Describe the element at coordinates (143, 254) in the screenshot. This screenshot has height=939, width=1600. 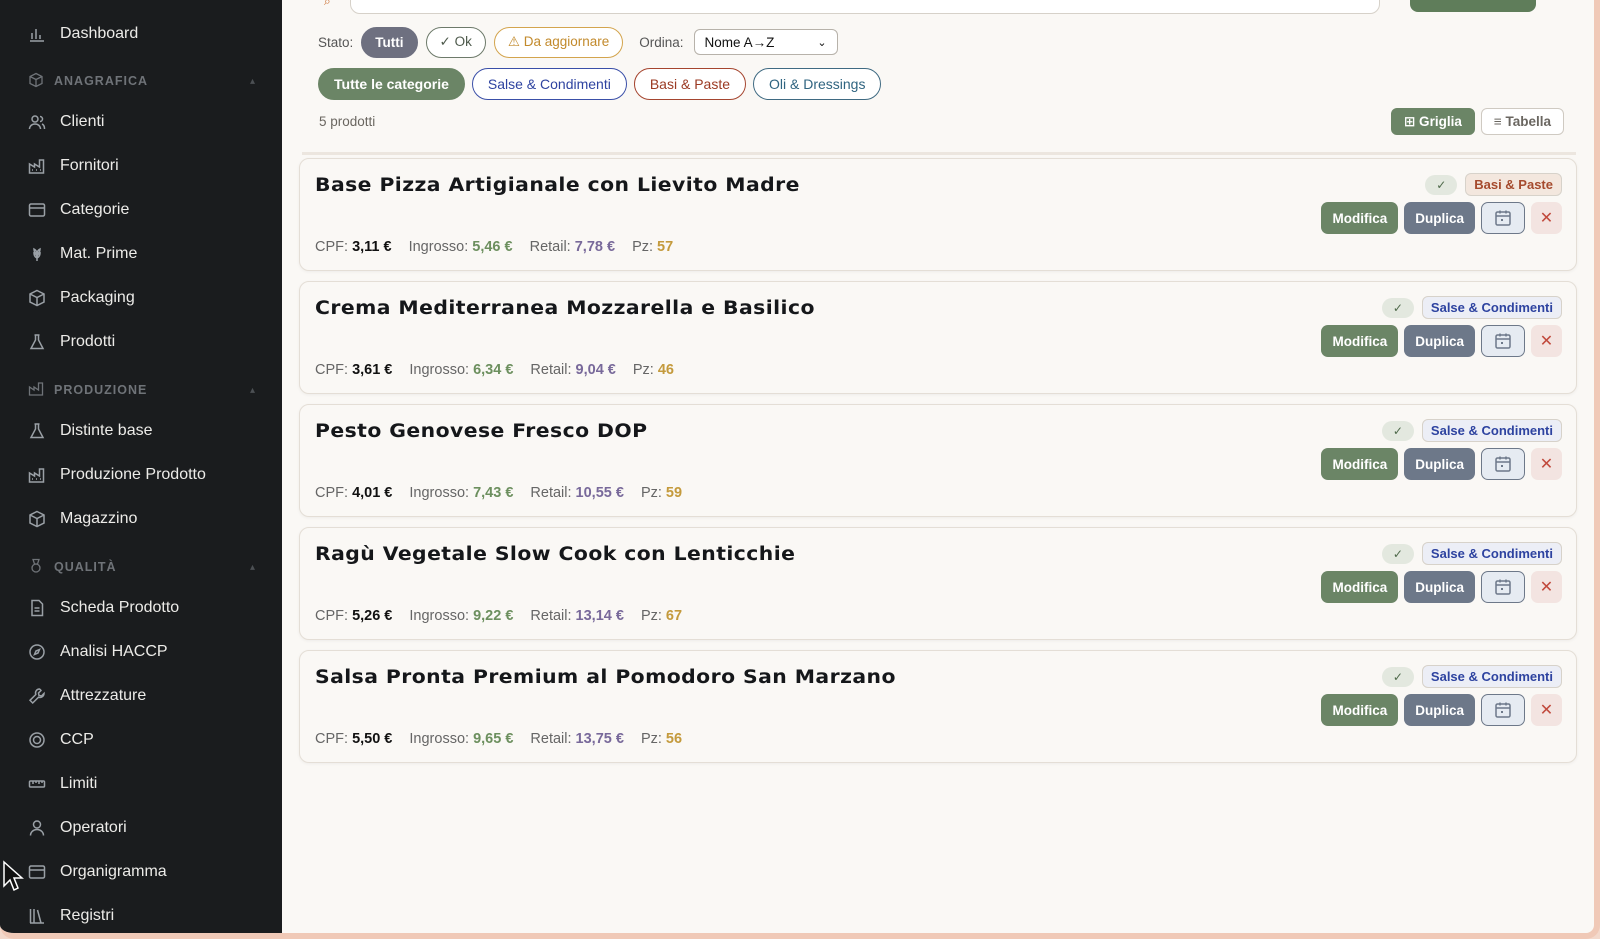
I see `sidebar-item-mat-prime: Mat. Prime` at that location.